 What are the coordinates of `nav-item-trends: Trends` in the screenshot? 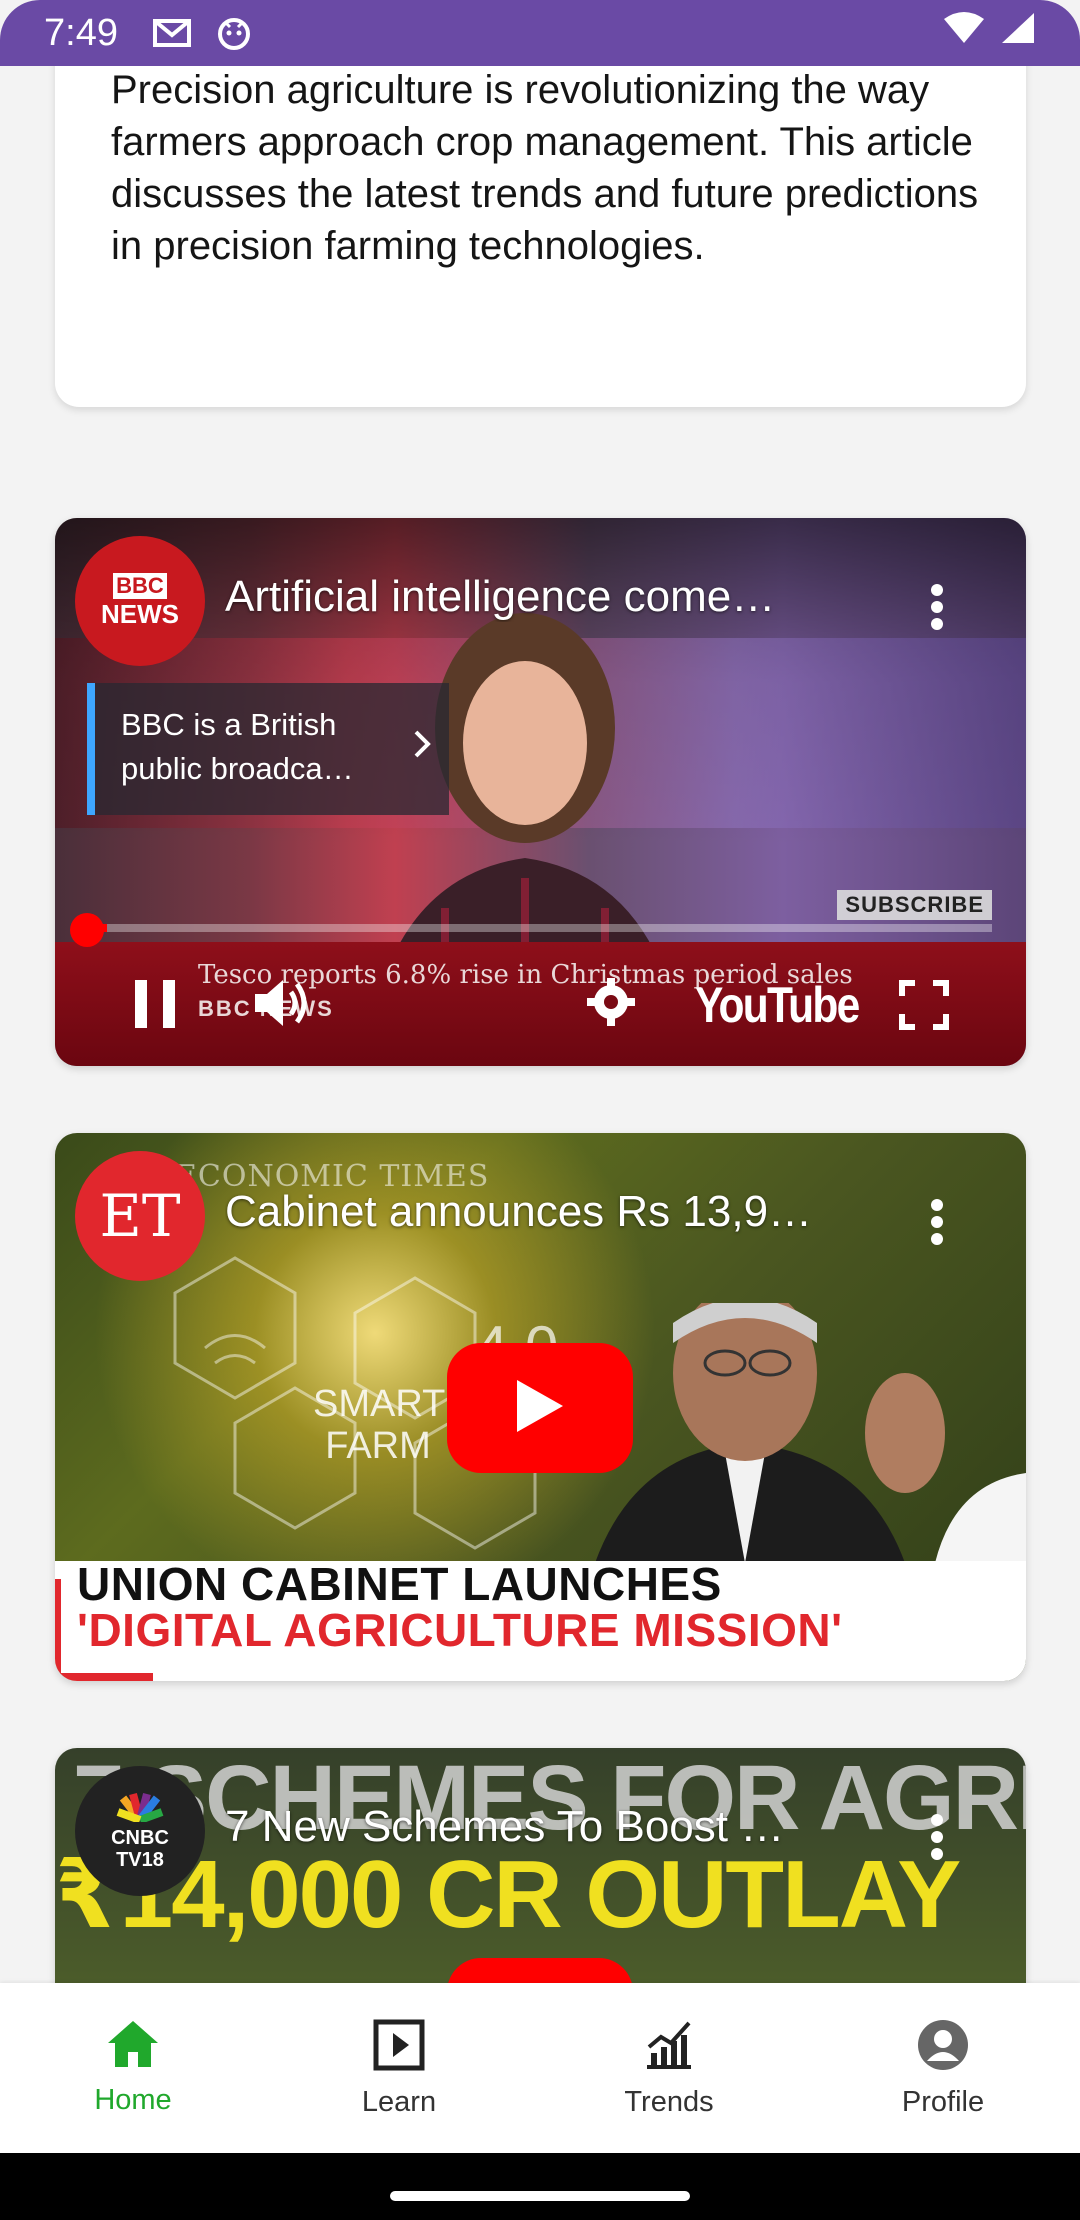 It's located at (669, 2068).